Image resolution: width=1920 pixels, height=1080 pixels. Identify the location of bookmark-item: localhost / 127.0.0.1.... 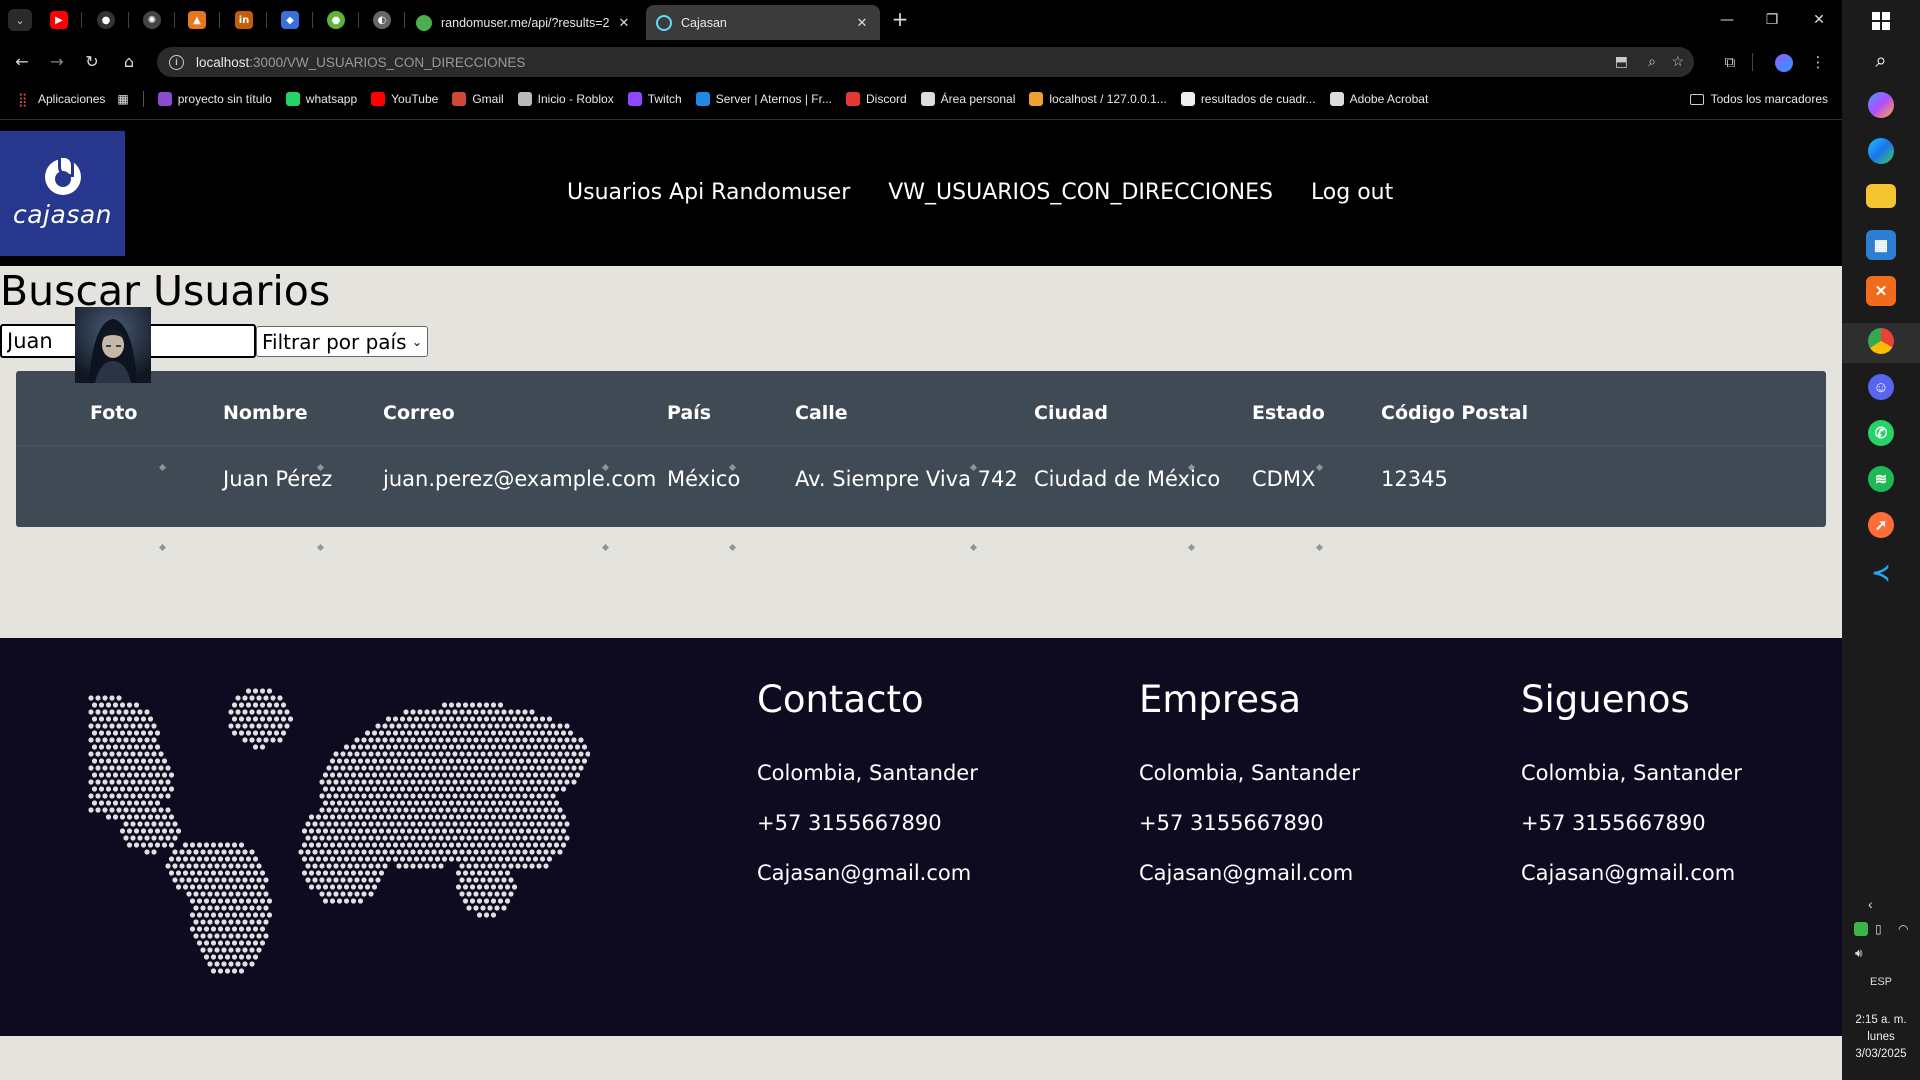
(1098, 99).